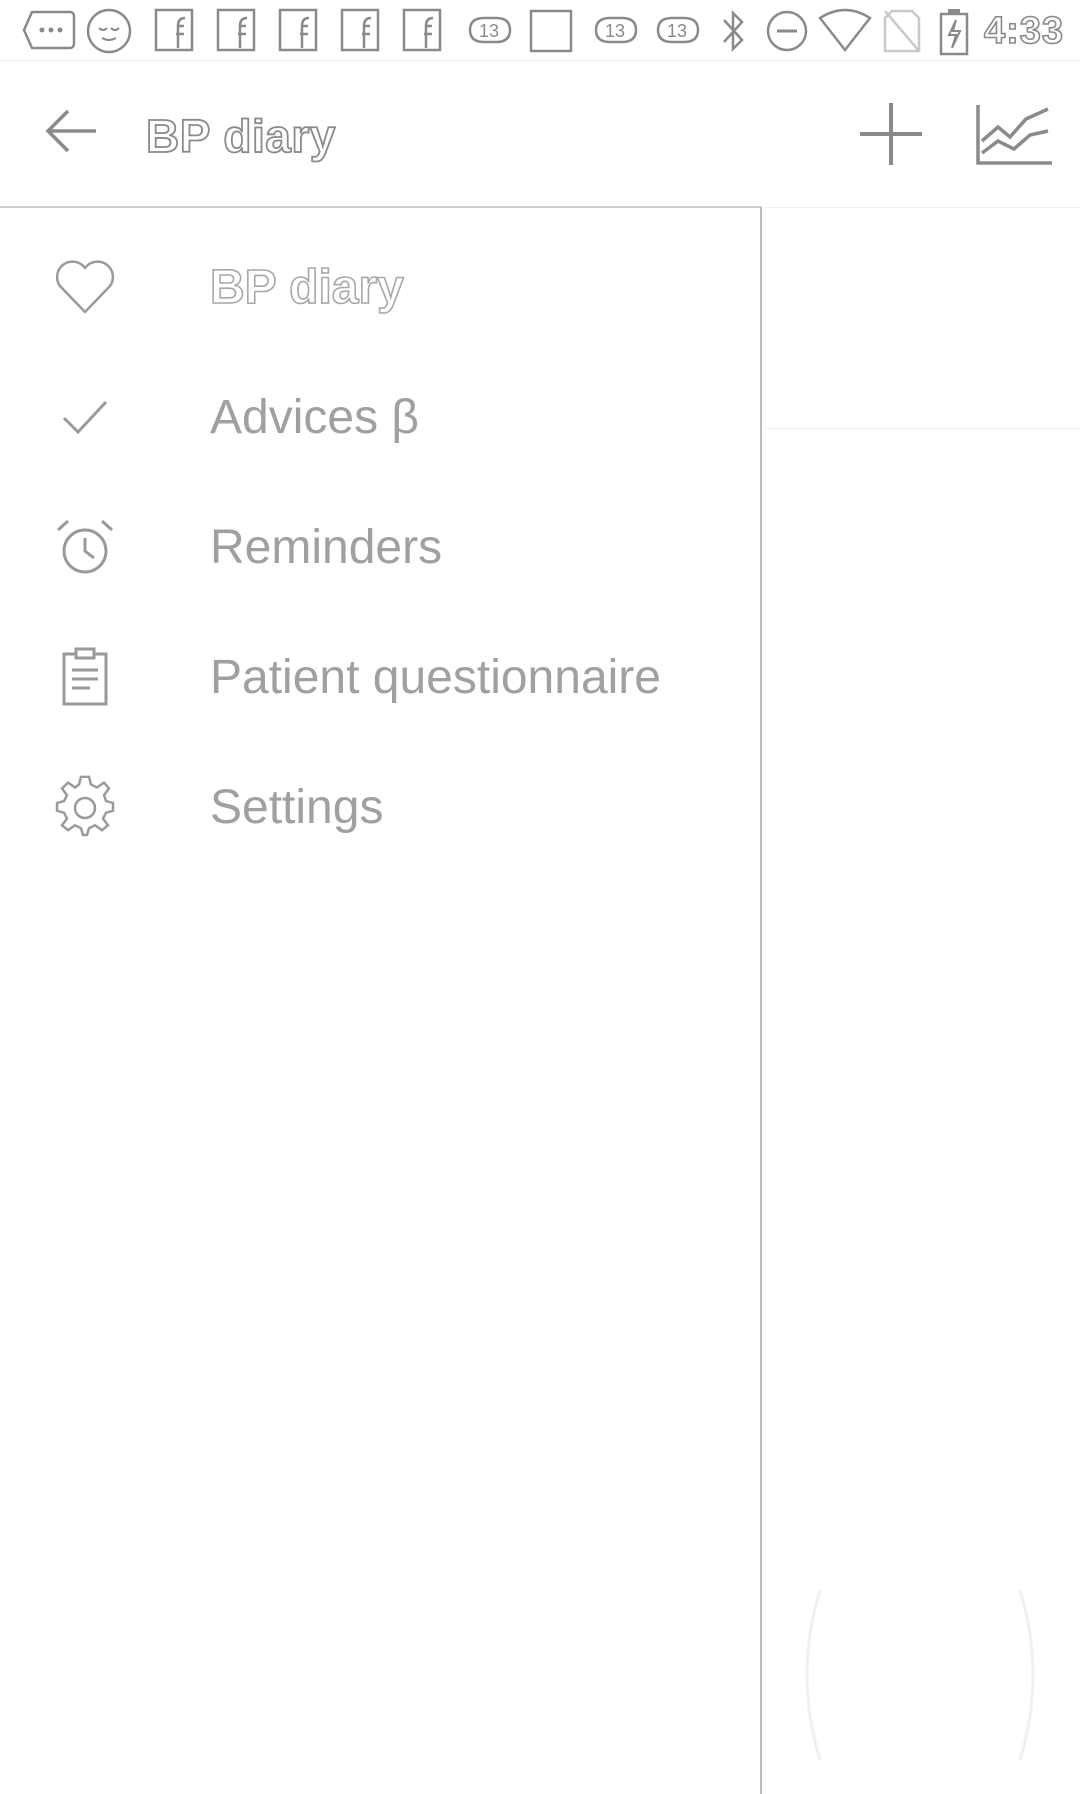  I want to click on drawer-item-label: Reminders, so click(326, 547).